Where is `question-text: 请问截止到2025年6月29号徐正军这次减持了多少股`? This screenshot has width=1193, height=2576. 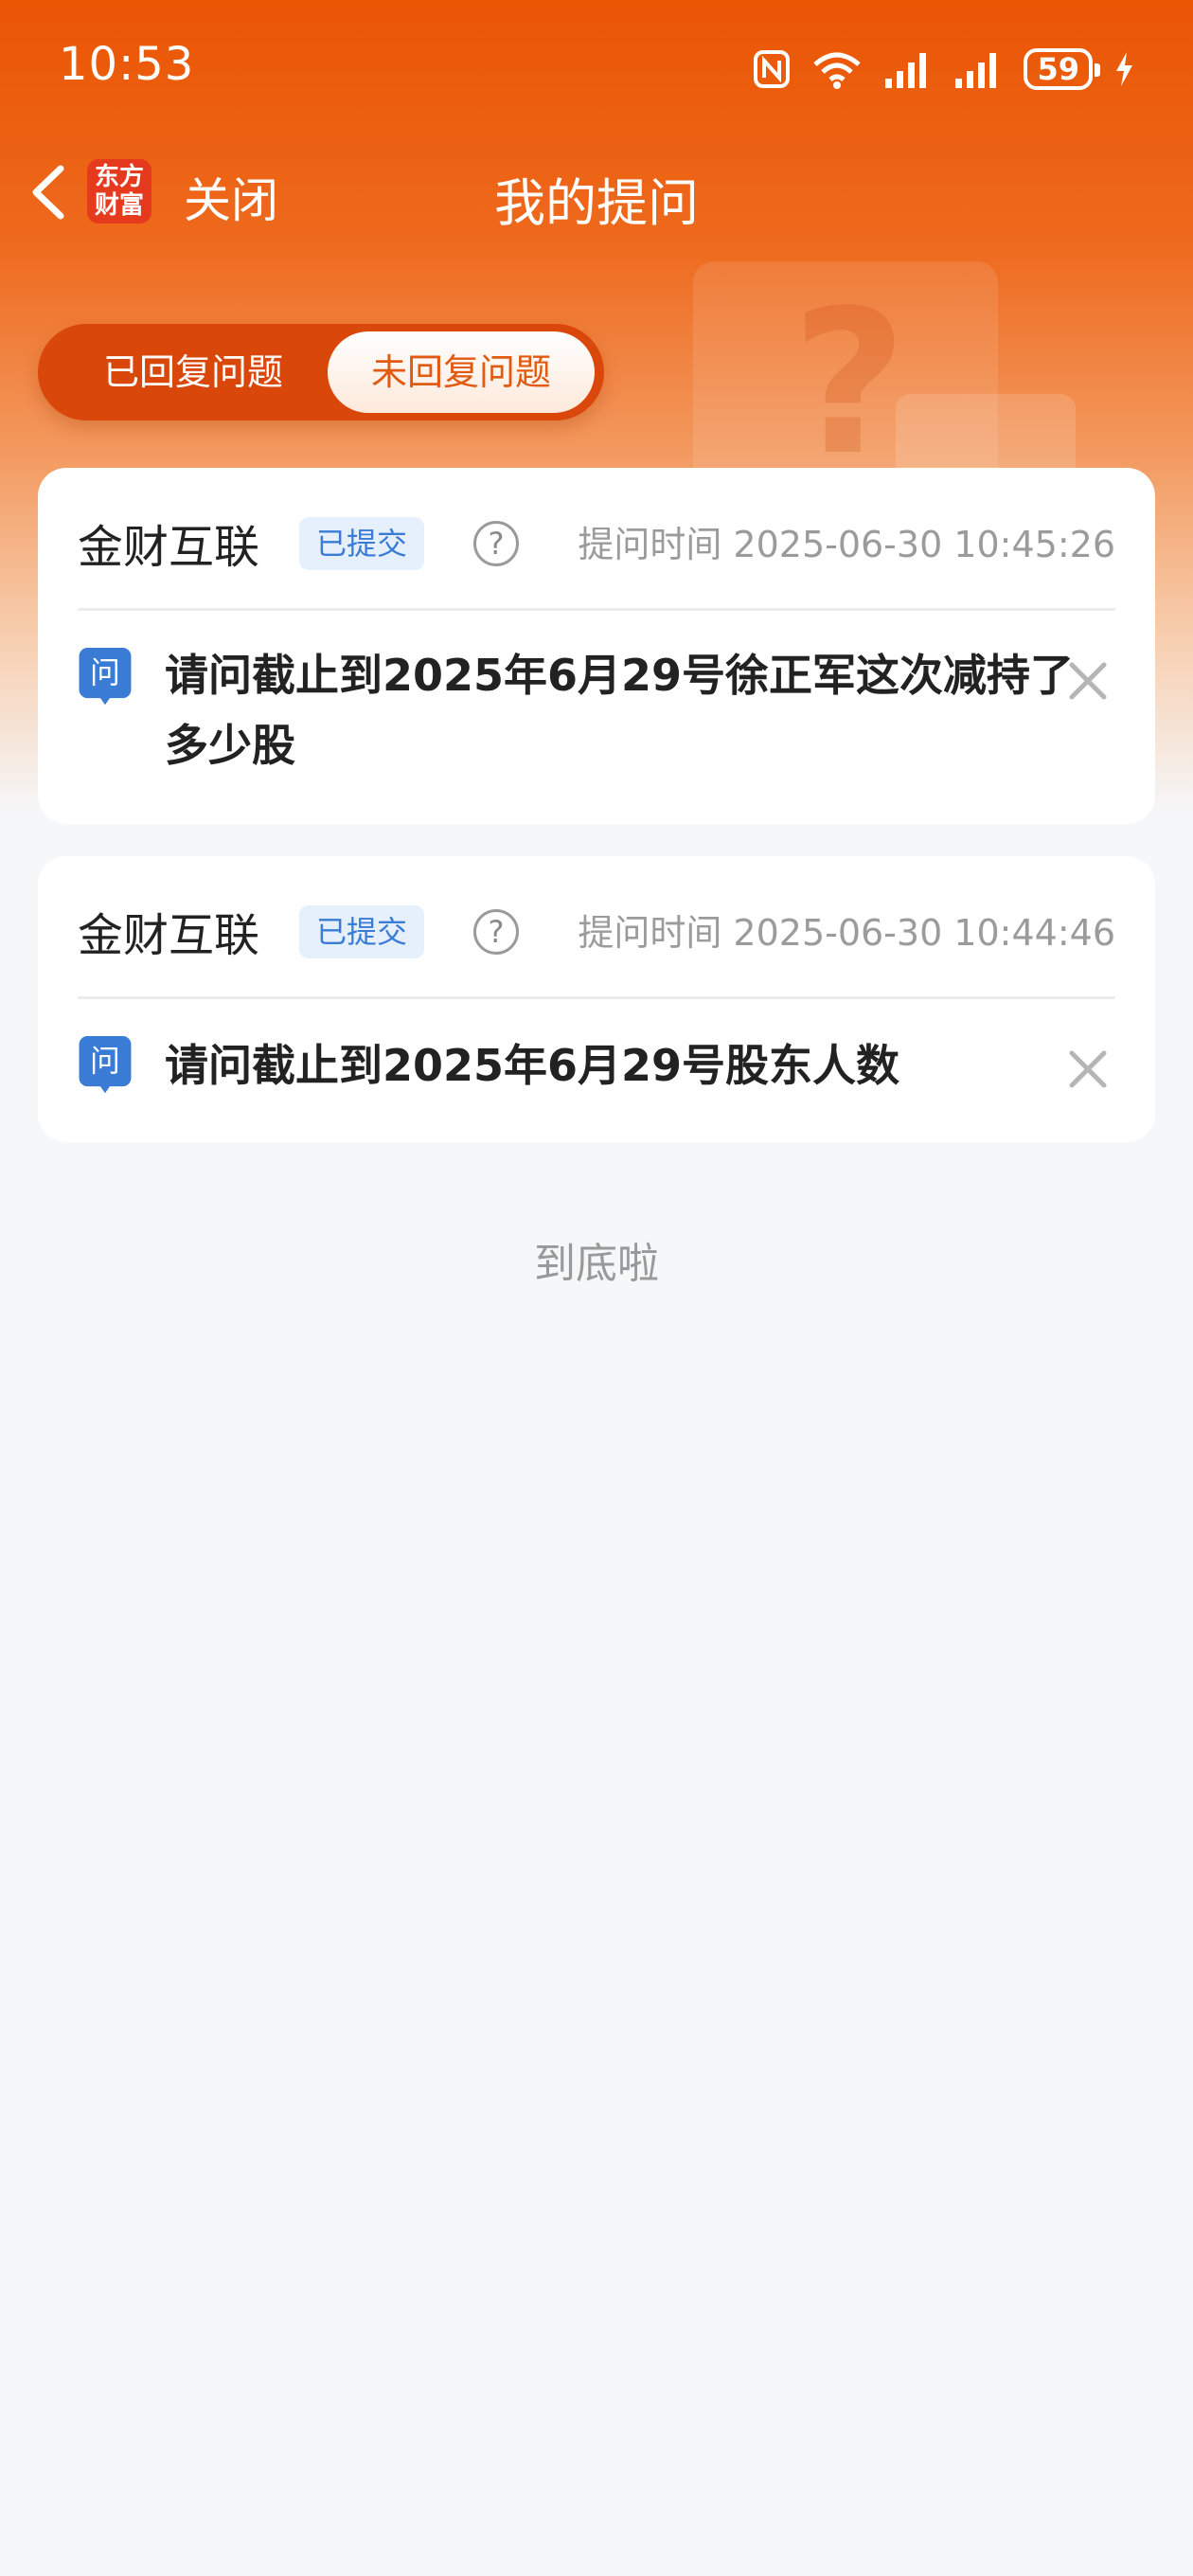
question-text: 请问截止到2025年6月29号徐正军这次减持了多少股 is located at coordinates (620, 710).